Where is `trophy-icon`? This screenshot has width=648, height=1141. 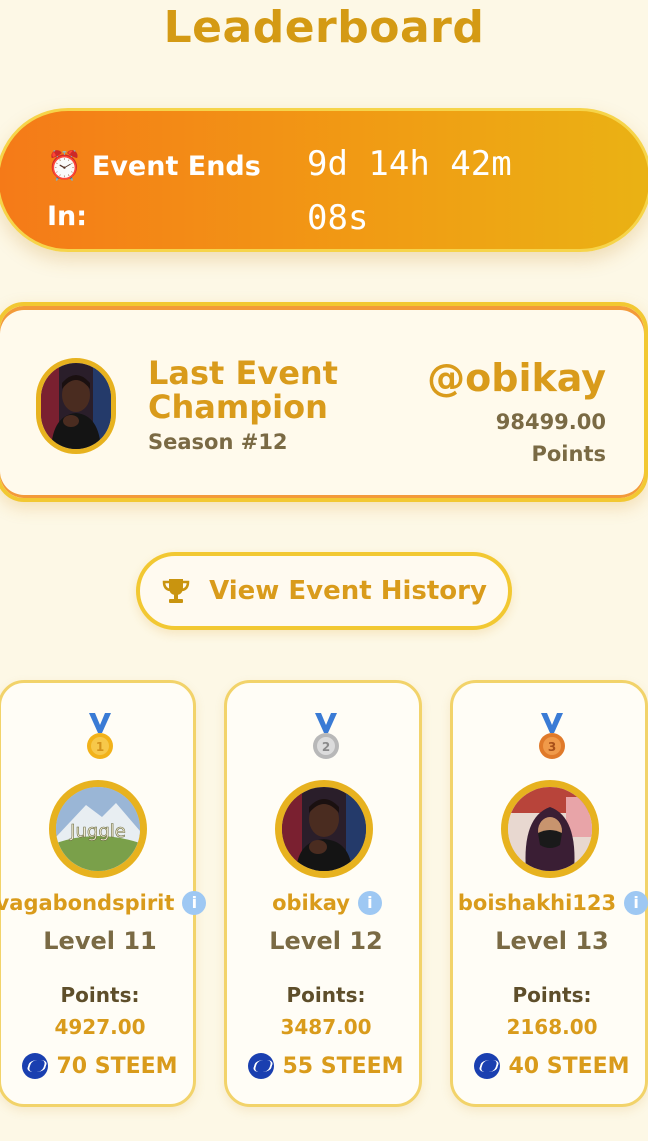 trophy-icon is located at coordinates (176, 591).